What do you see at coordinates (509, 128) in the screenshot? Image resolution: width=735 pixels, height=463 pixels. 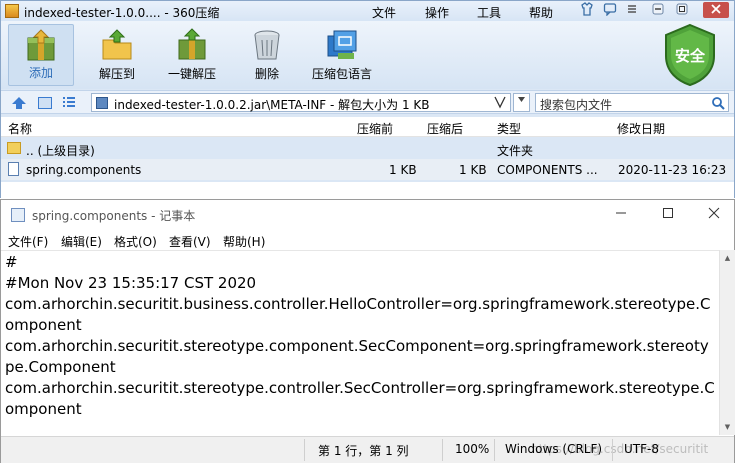 I see `col-type: 类型` at bounding box center [509, 128].